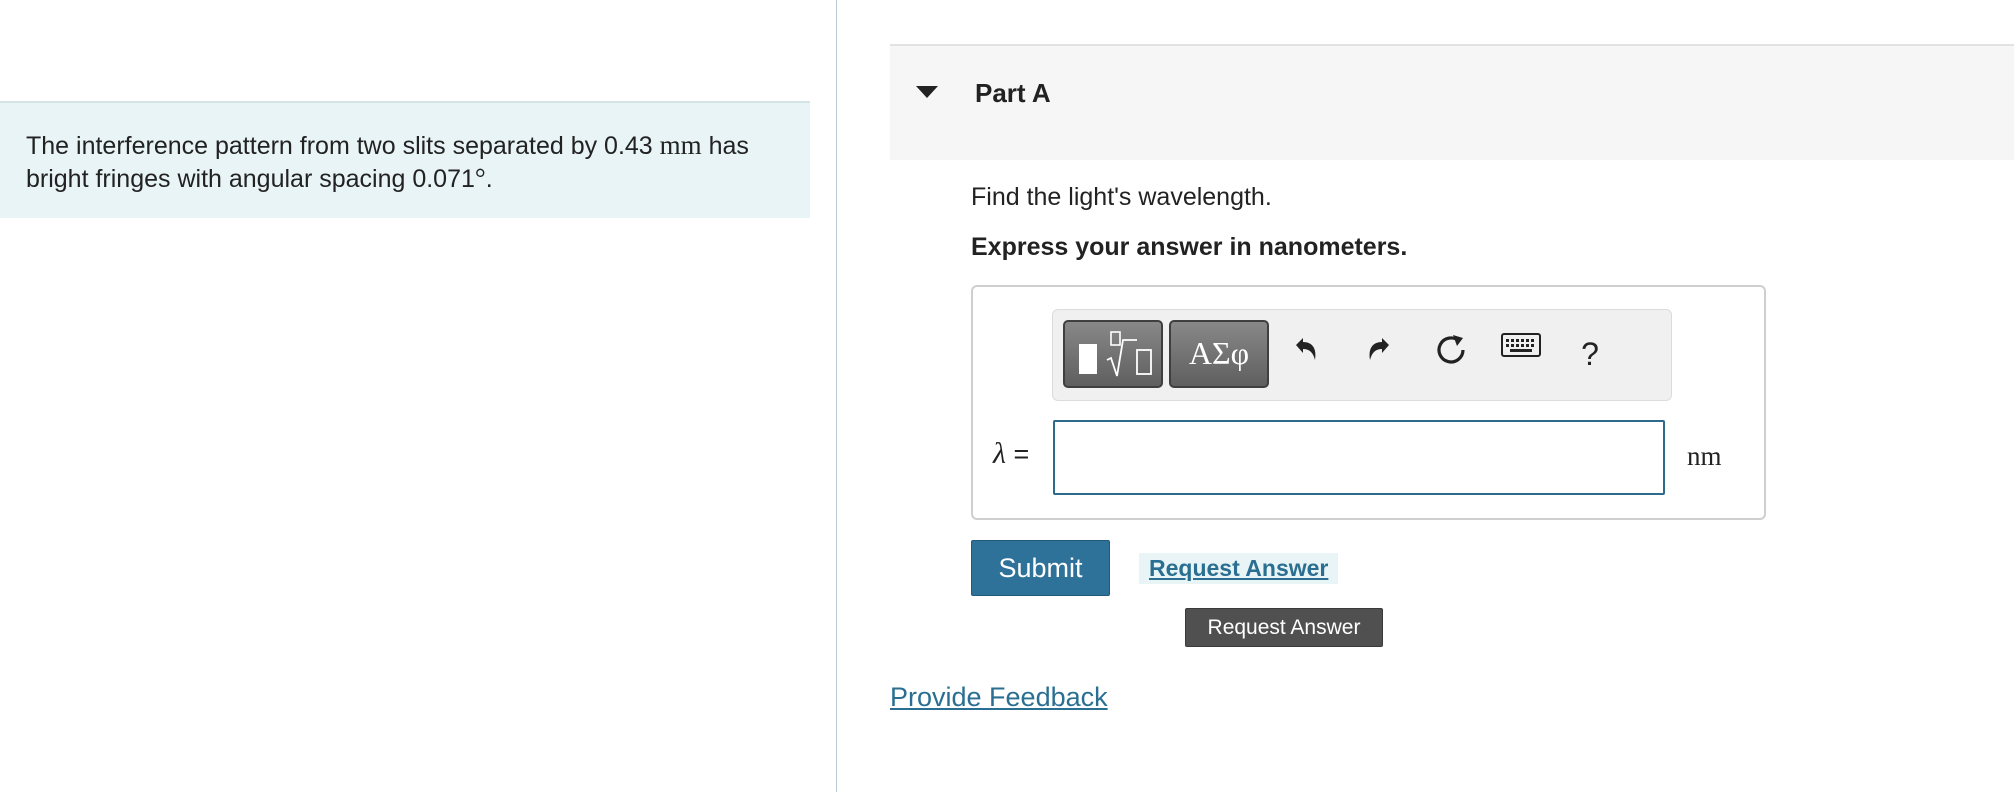  What do you see at coordinates (1219, 354) in the screenshot?
I see `greek-symbols-button: ΑΣφ` at bounding box center [1219, 354].